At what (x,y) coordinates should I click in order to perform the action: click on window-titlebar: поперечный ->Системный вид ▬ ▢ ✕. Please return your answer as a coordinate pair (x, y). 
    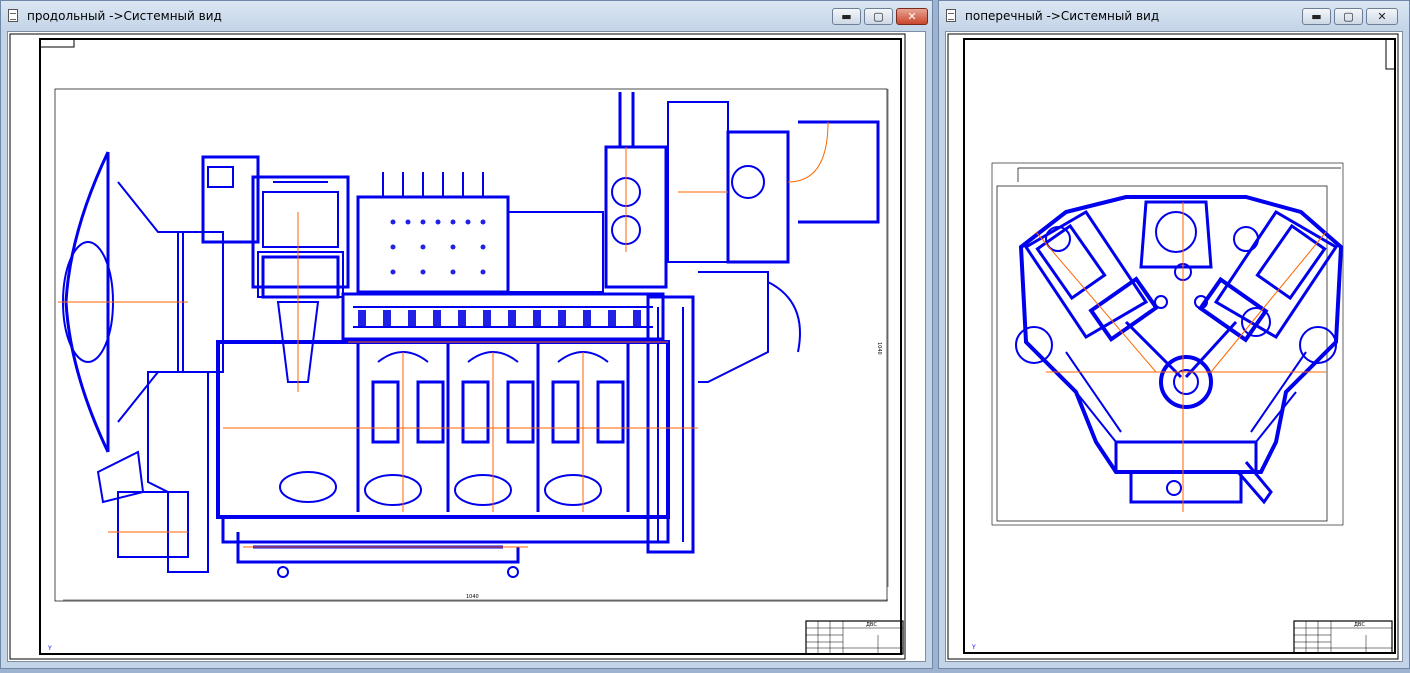
    Looking at the image, I should click on (1174, 16).